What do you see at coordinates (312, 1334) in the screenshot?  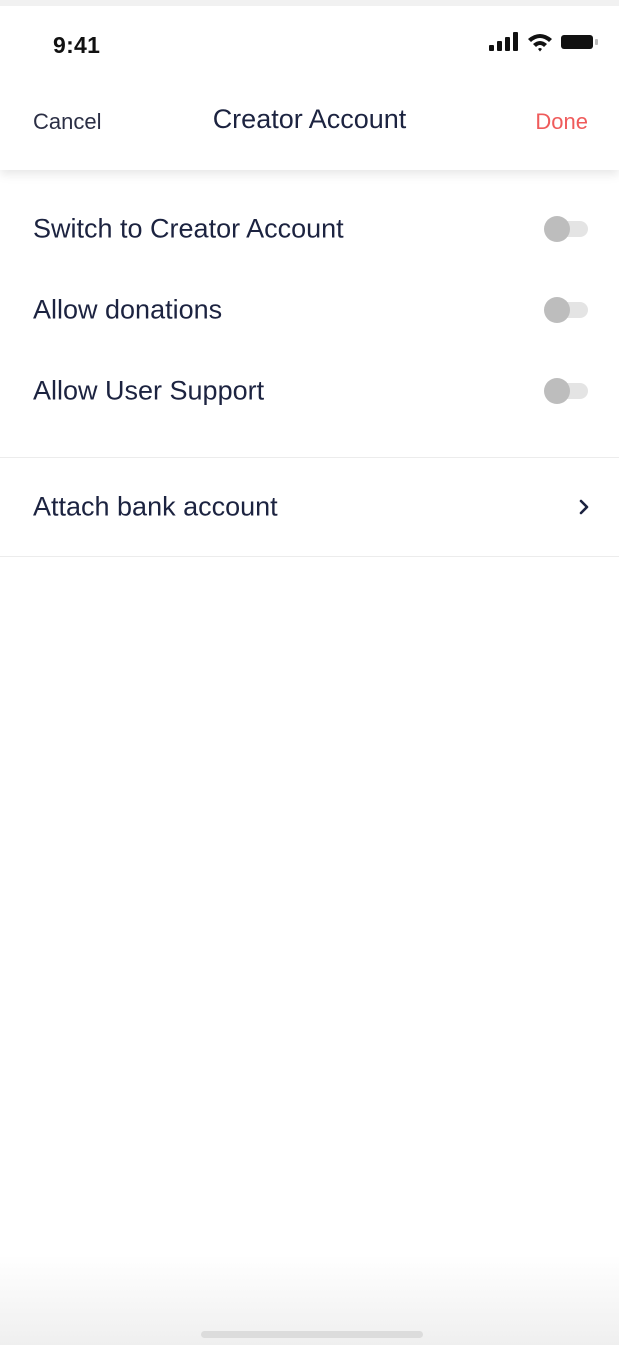 I see `home-indicator` at bounding box center [312, 1334].